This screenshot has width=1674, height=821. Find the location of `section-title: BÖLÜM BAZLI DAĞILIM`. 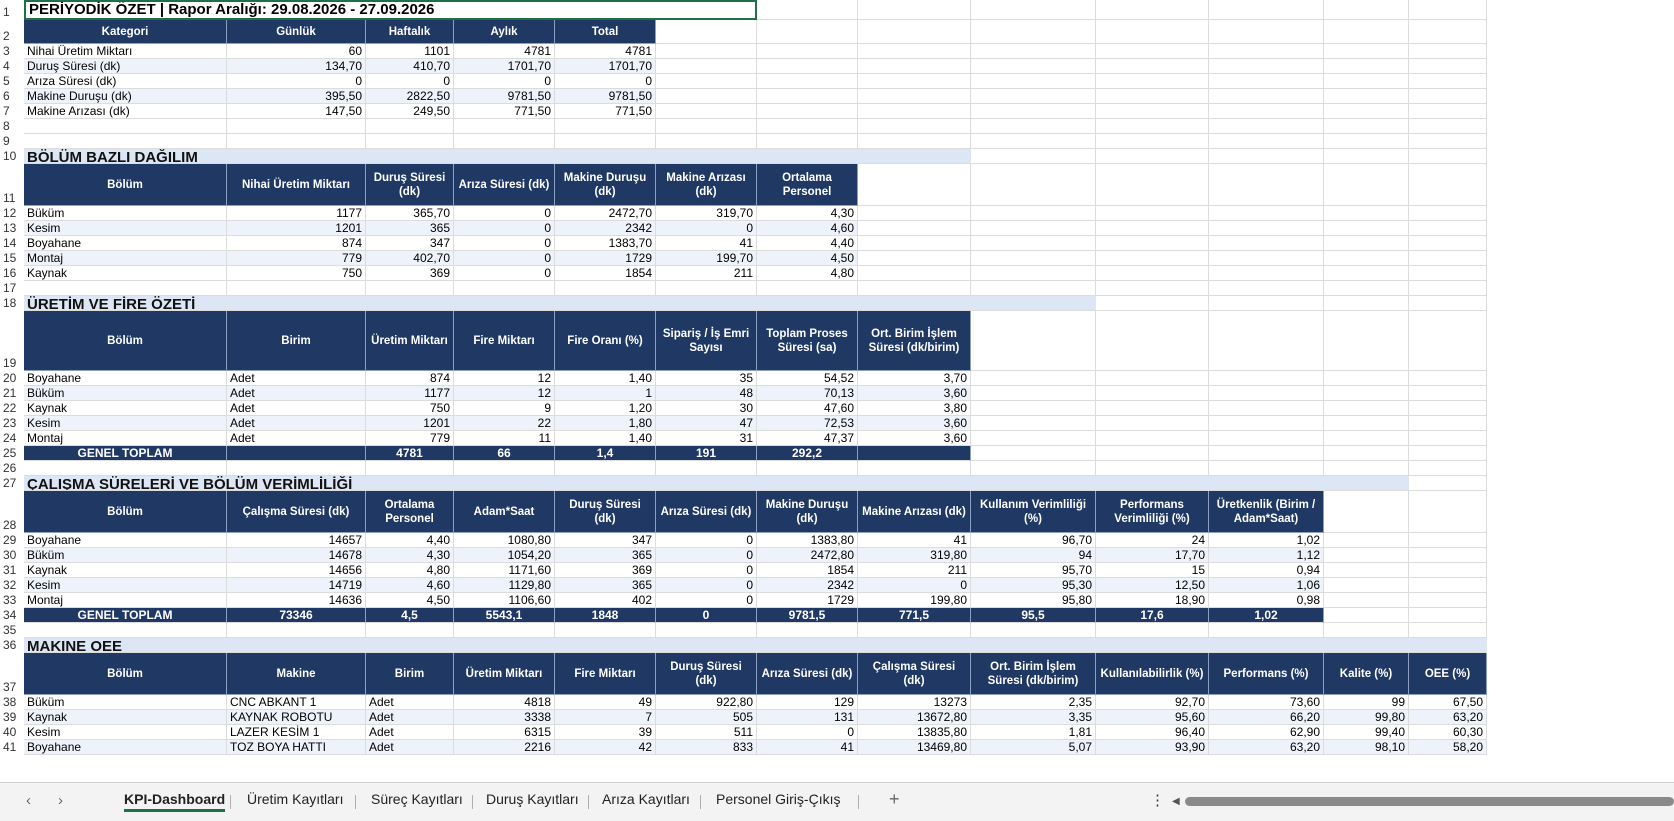

section-title: BÖLÜM BAZLI DAĞILIM is located at coordinates (497, 156).